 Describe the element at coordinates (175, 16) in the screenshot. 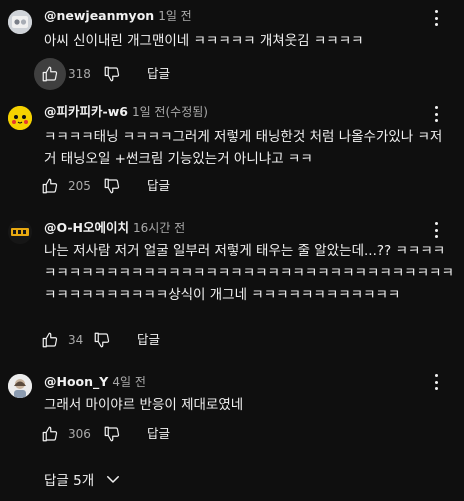

I see `comment-time: 1일 전` at that location.